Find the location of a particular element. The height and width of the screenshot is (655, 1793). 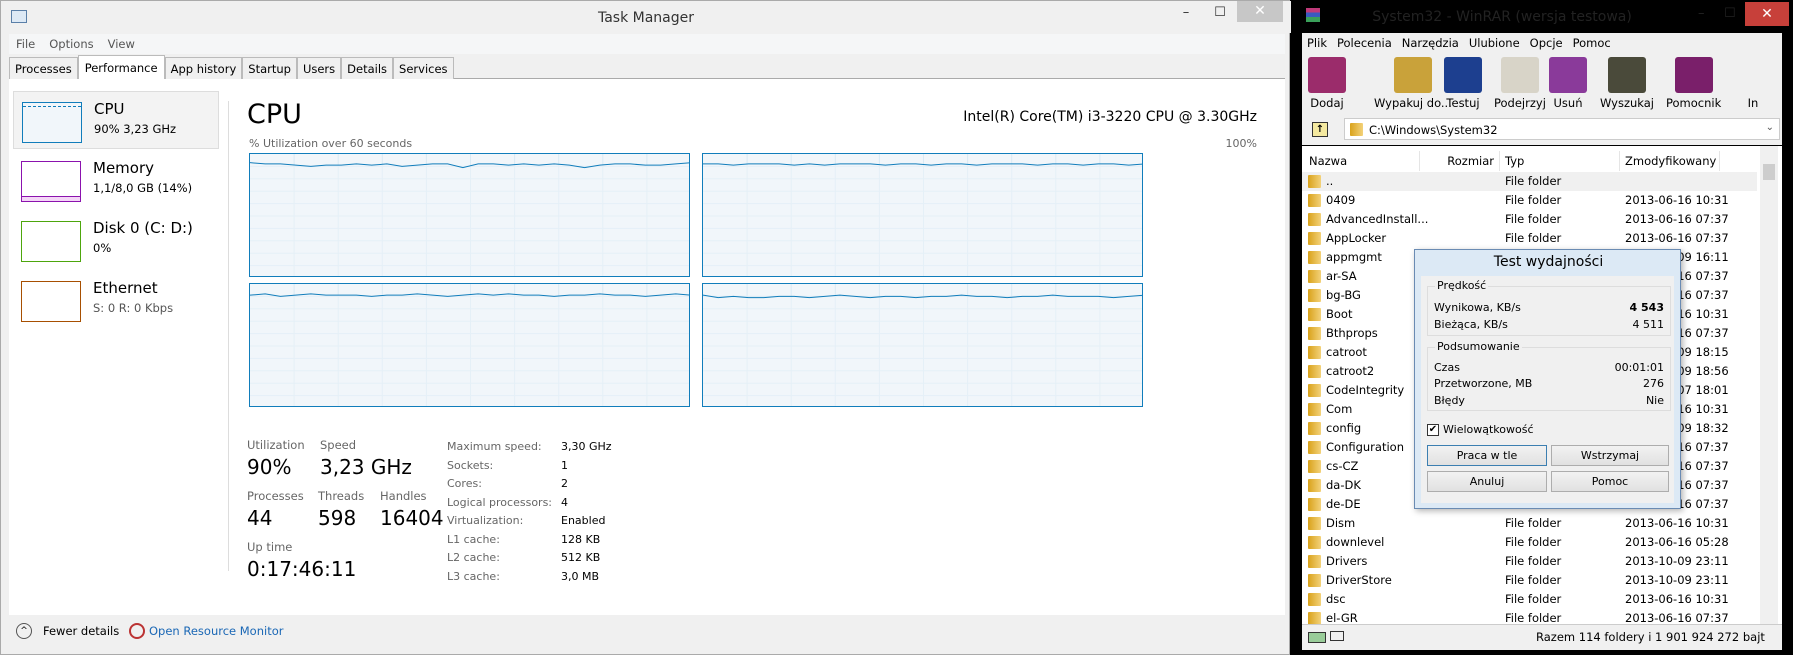

chevron-up-icon: ^ is located at coordinates (24, 631).